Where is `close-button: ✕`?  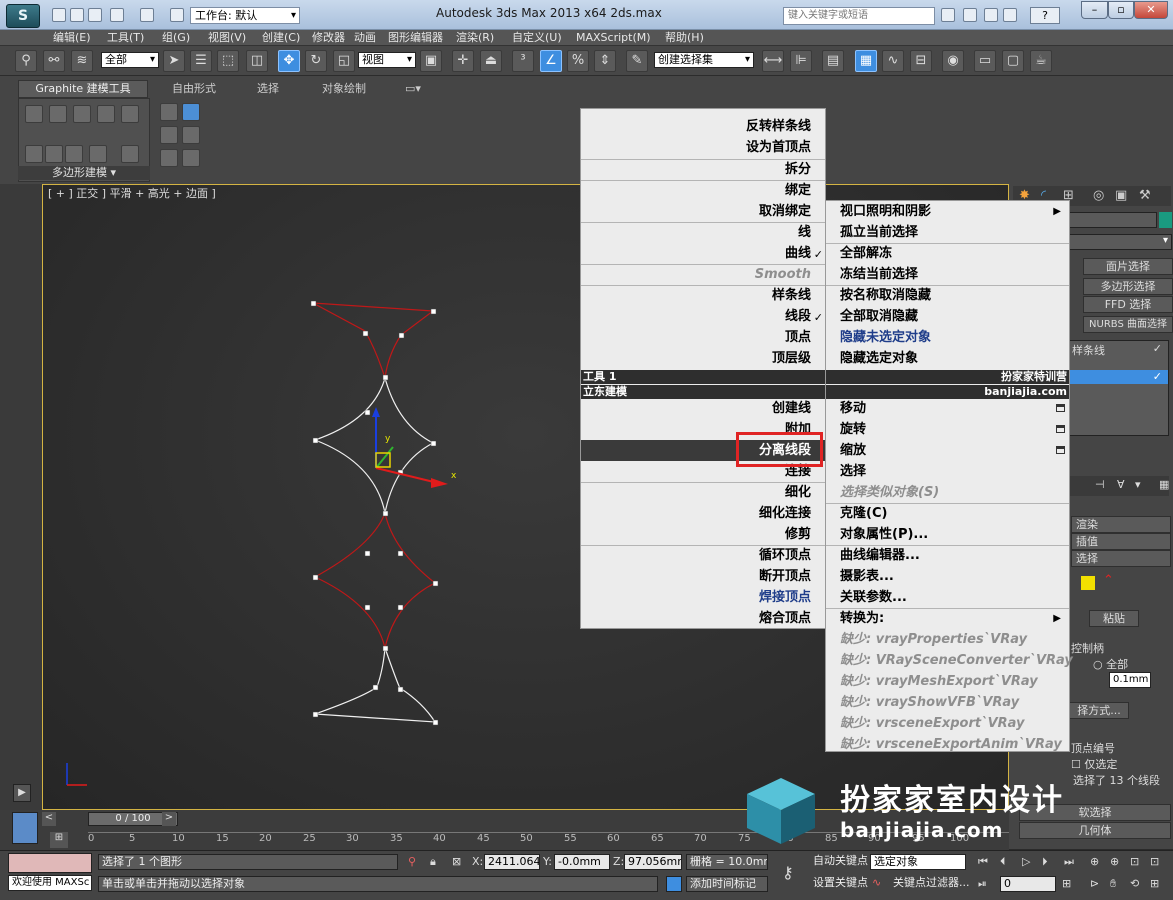 close-button: ✕ is located at coordinates (1151, 10).